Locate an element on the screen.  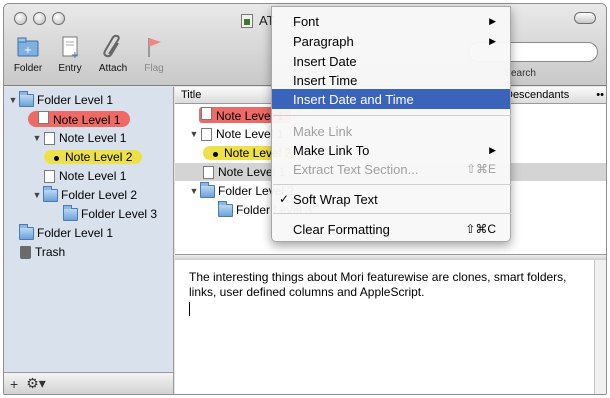
attach-button: Attach is located at coordinates (113, 54).